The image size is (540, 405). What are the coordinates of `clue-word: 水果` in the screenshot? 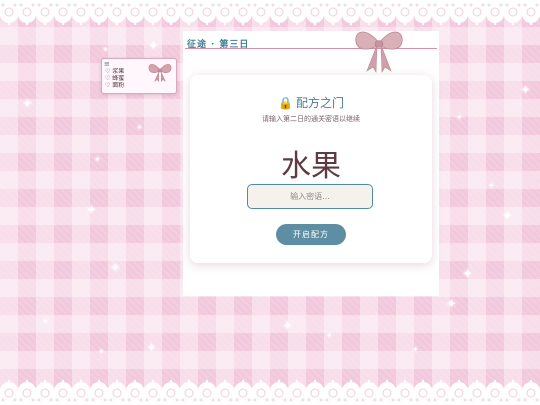 It's located at (311, 166).